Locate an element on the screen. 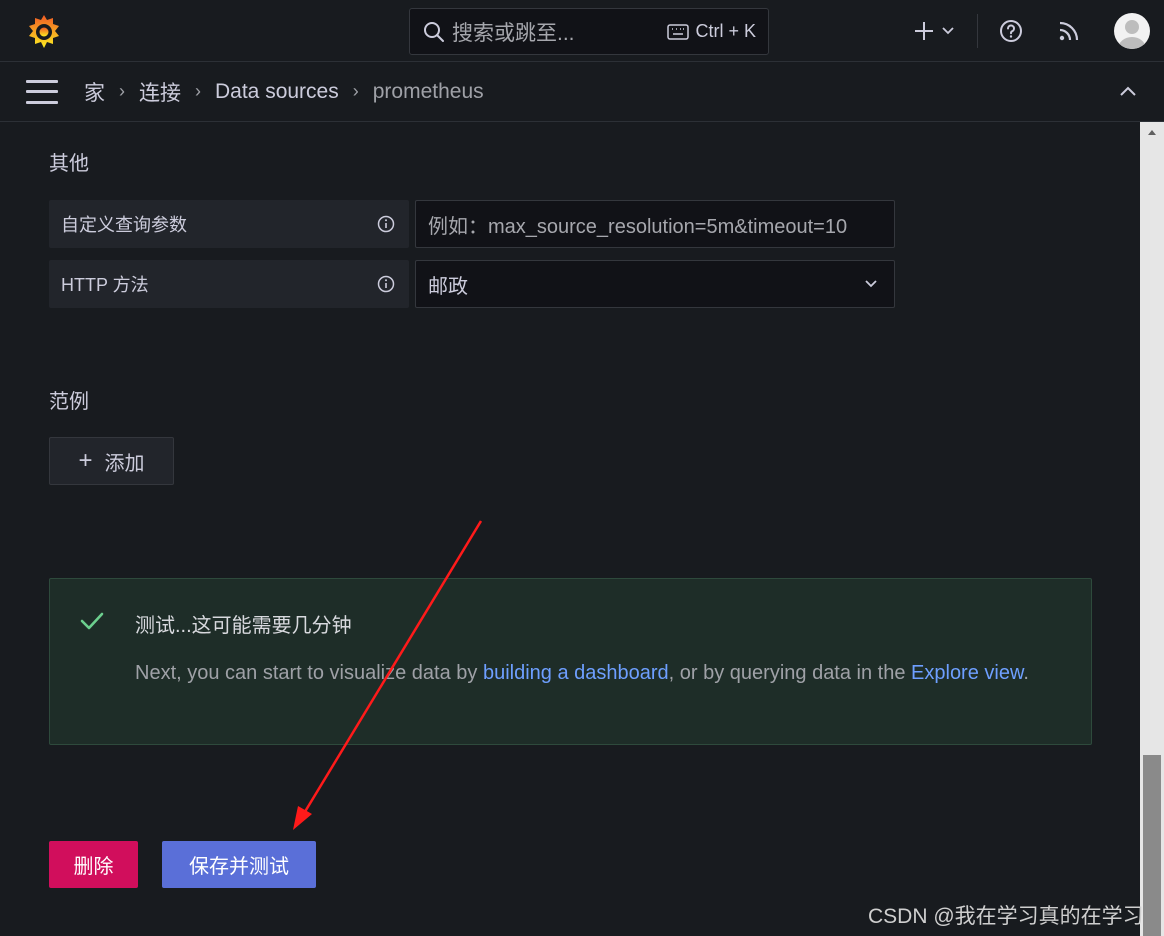 This screenshot has height=936, width=1164. news-button is located at coordinates (1069, 31).